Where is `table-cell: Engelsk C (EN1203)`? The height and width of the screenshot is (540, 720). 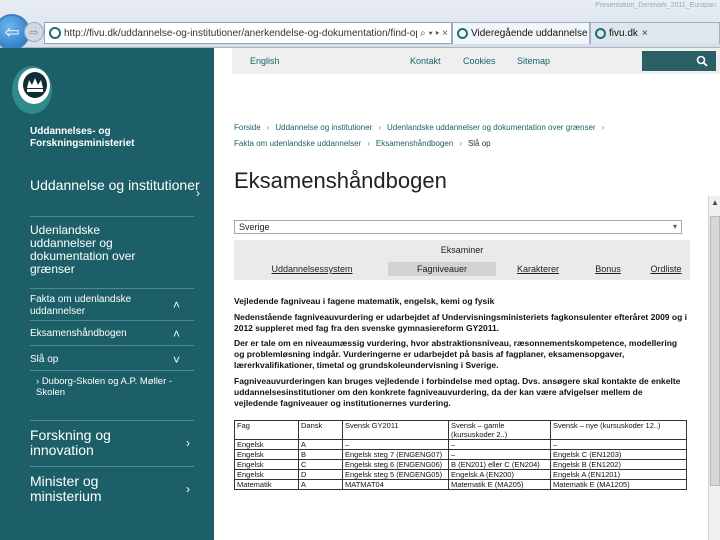 table-cell: Engelsk C (EN1203) is located at coordinates (618, 454).